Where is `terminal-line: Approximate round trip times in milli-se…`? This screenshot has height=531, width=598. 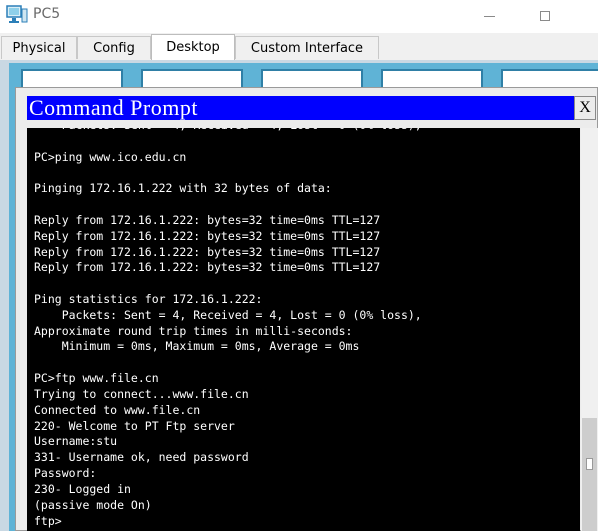
terminal-line: Approximate round trip times in milli-se… is located at coordinates (193, 330).